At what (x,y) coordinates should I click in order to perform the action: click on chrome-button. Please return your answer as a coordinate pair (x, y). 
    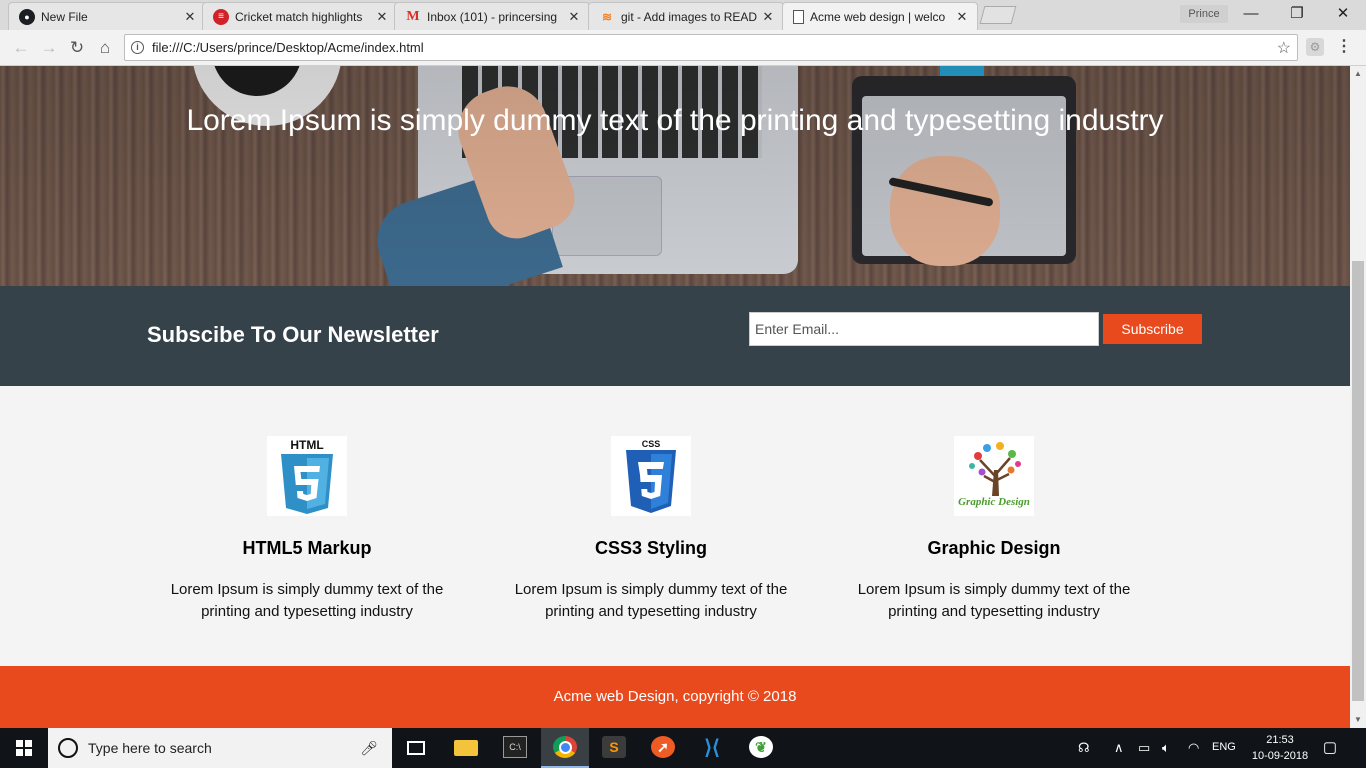
    Looking at the image, I should click on (565, 748).